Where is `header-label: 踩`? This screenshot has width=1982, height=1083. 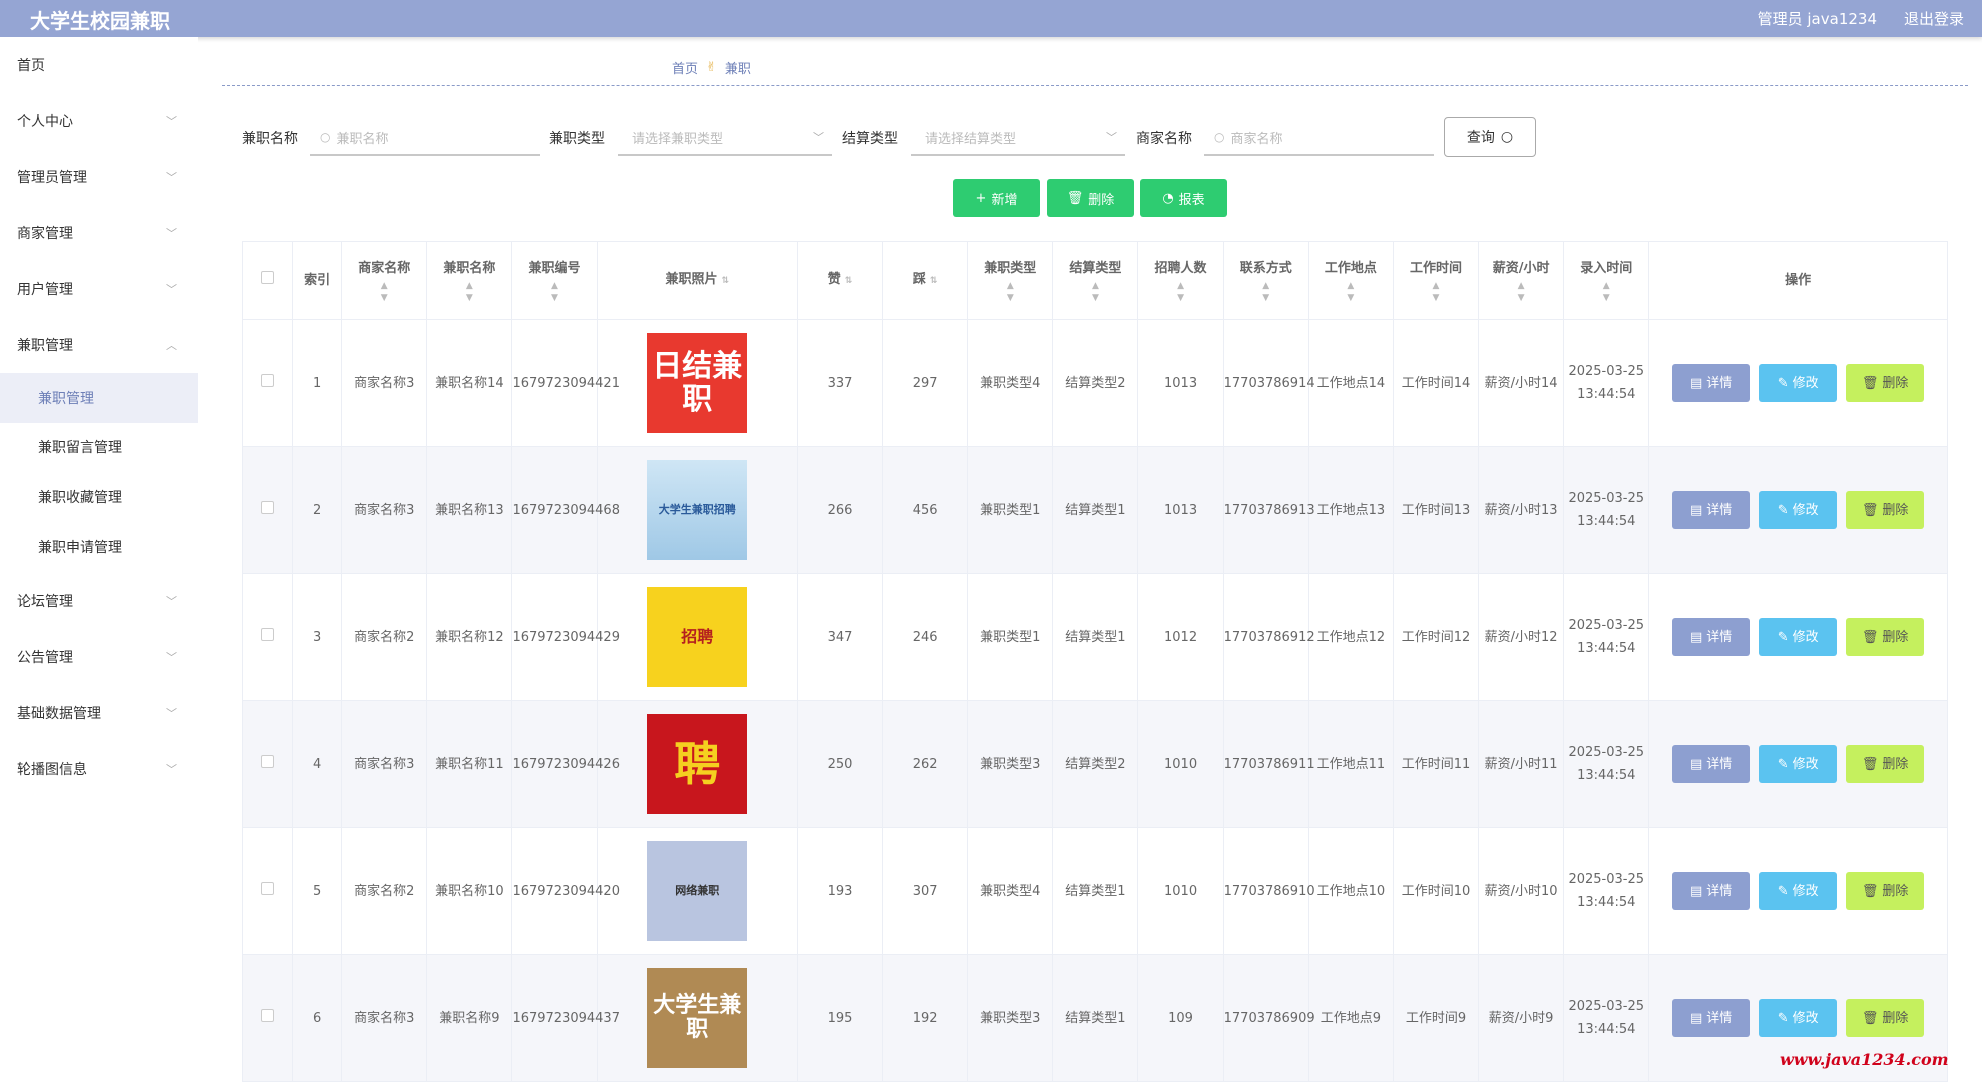 header-label: 踩 is located at coordinates (919, 279).